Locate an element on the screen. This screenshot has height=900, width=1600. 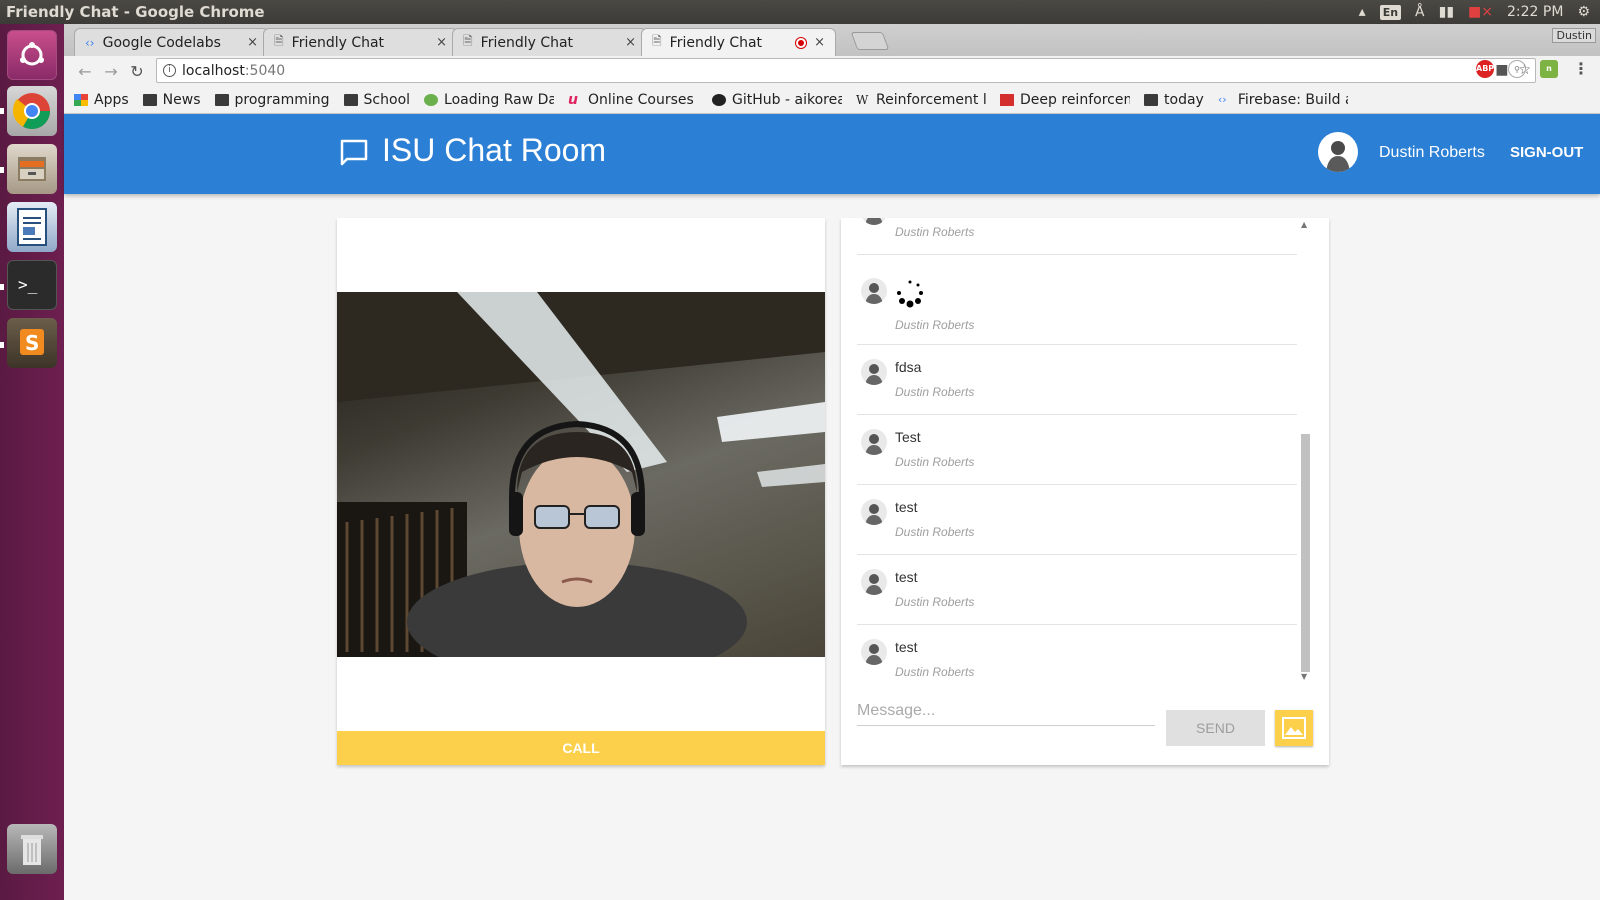
url-host: localhost is located at coordinates (213, 70).